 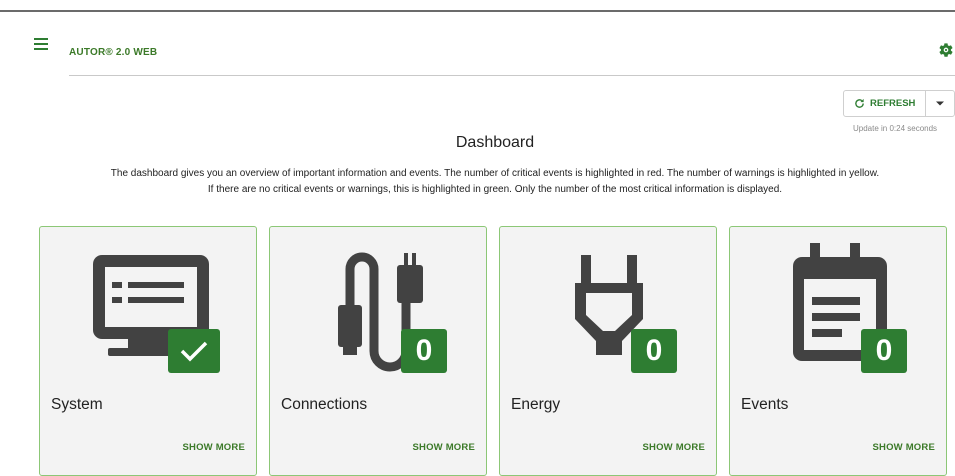 I want to click on system-status-badge, so click(x=194, y=351).